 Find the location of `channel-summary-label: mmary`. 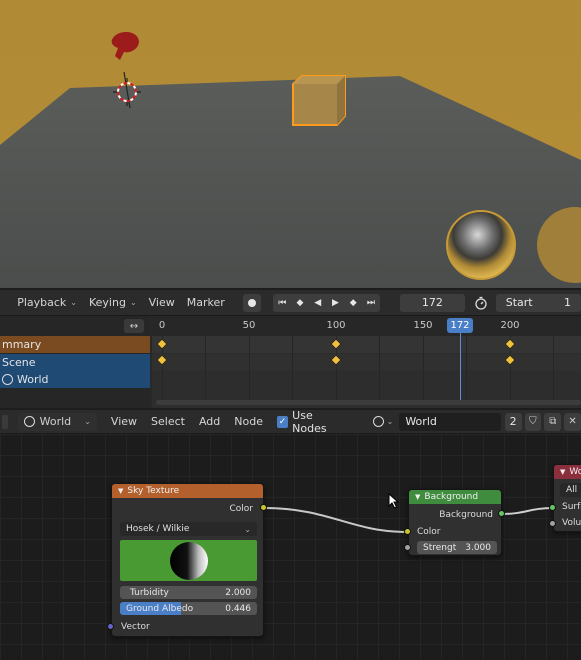

channel-summary-label: mmary is located at coordinates (22, 344).